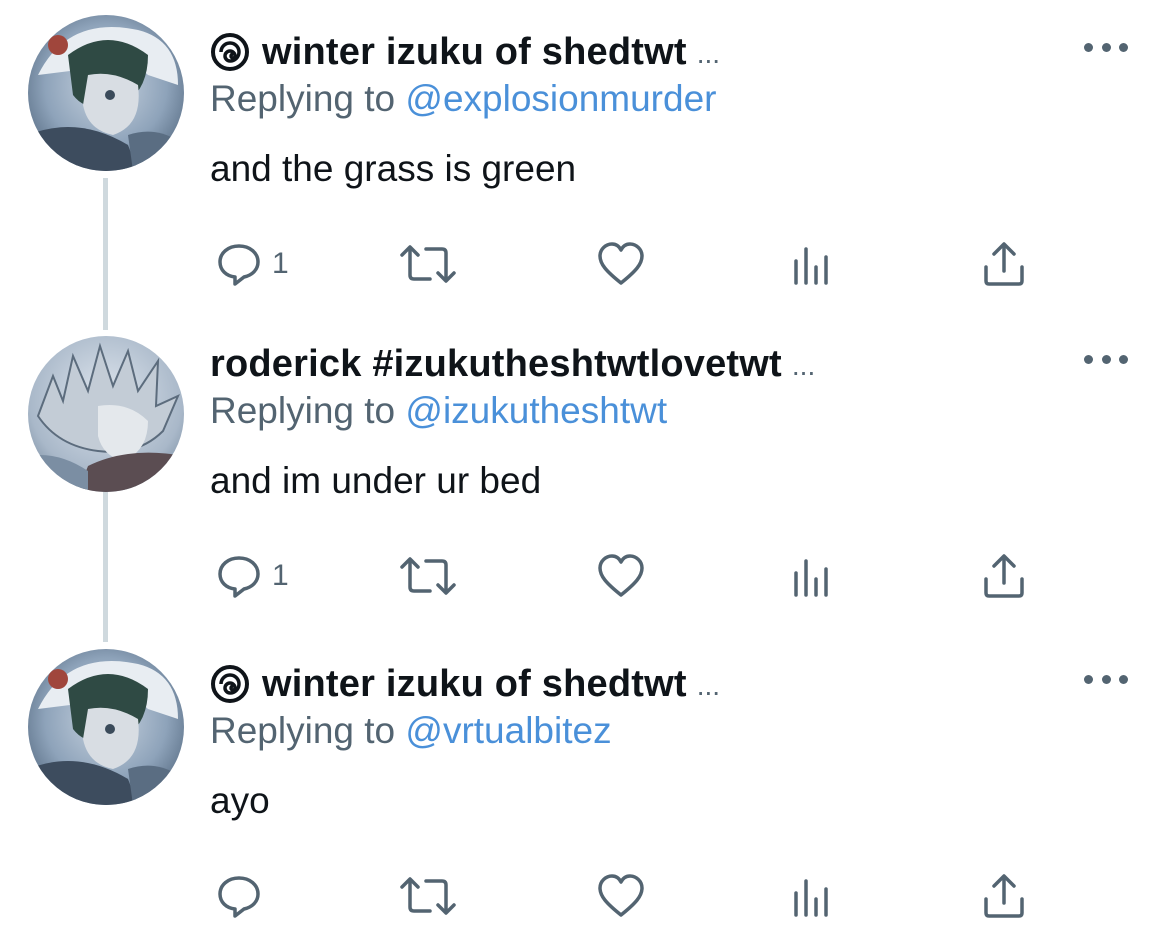  What do you see at coordinates (536, 410) in the screenshot?
I see `mention-link: @izukutheshtwt` at bounding box center [536, 410].